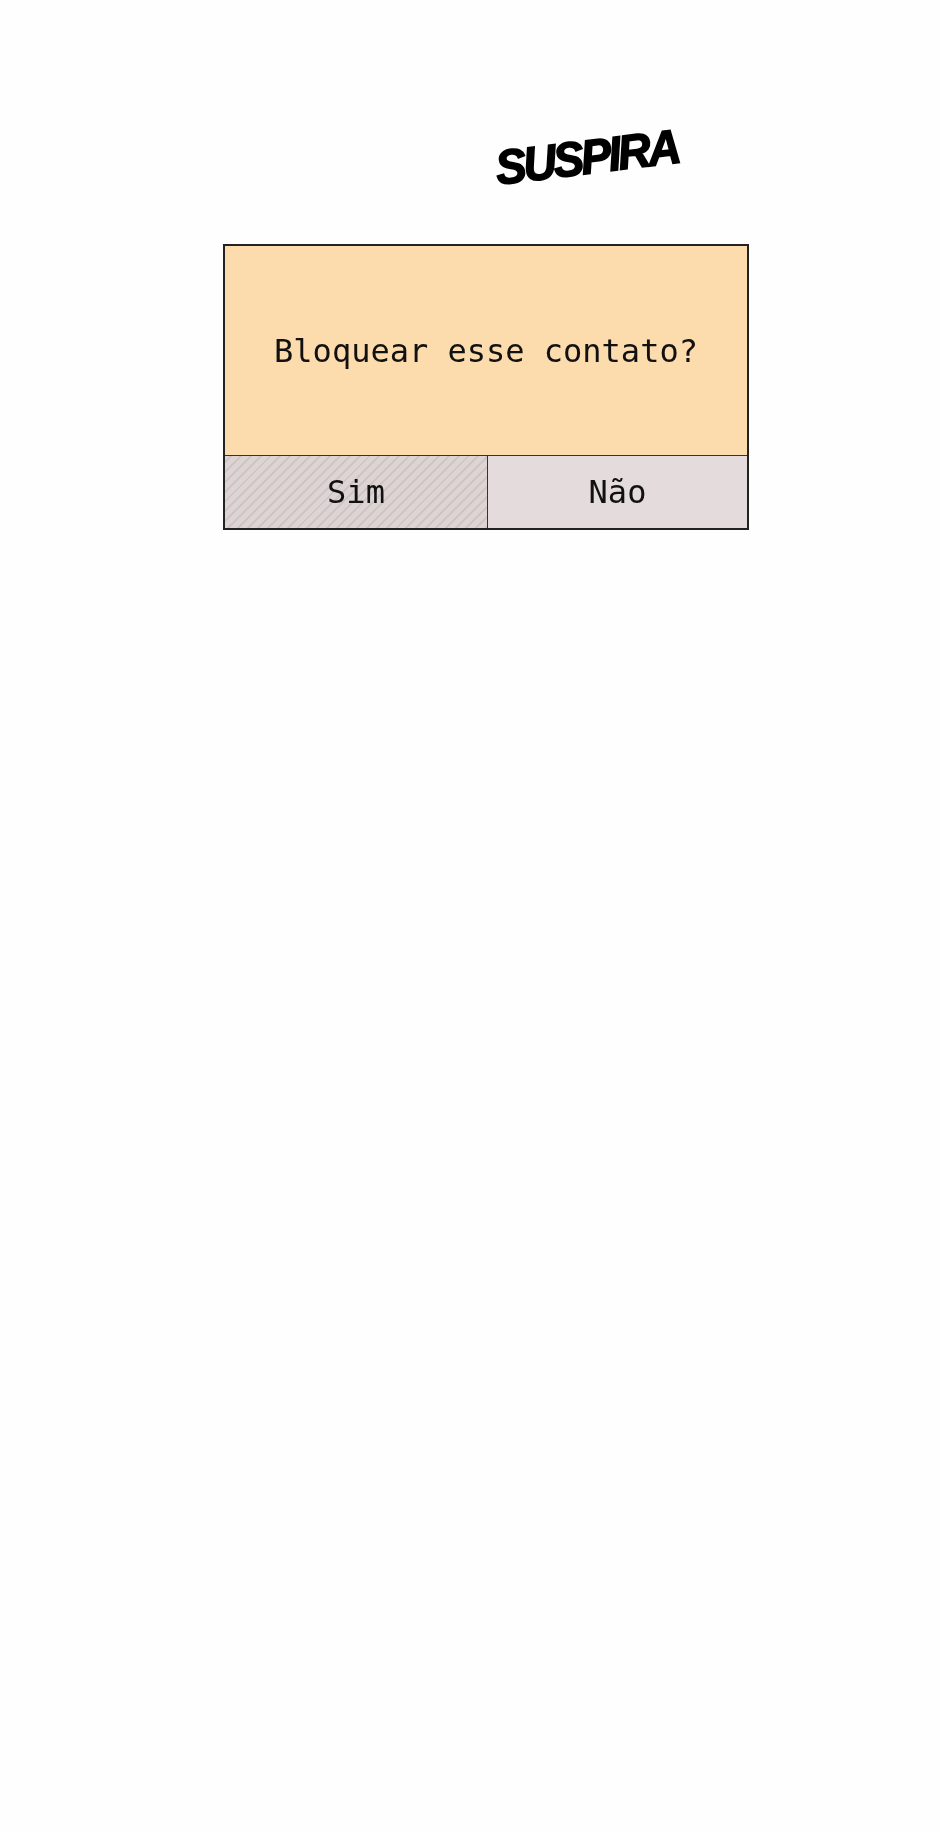 This screenshot has width=940, height=1832. I want to click on dialog-button: Não, so click(617, 492).